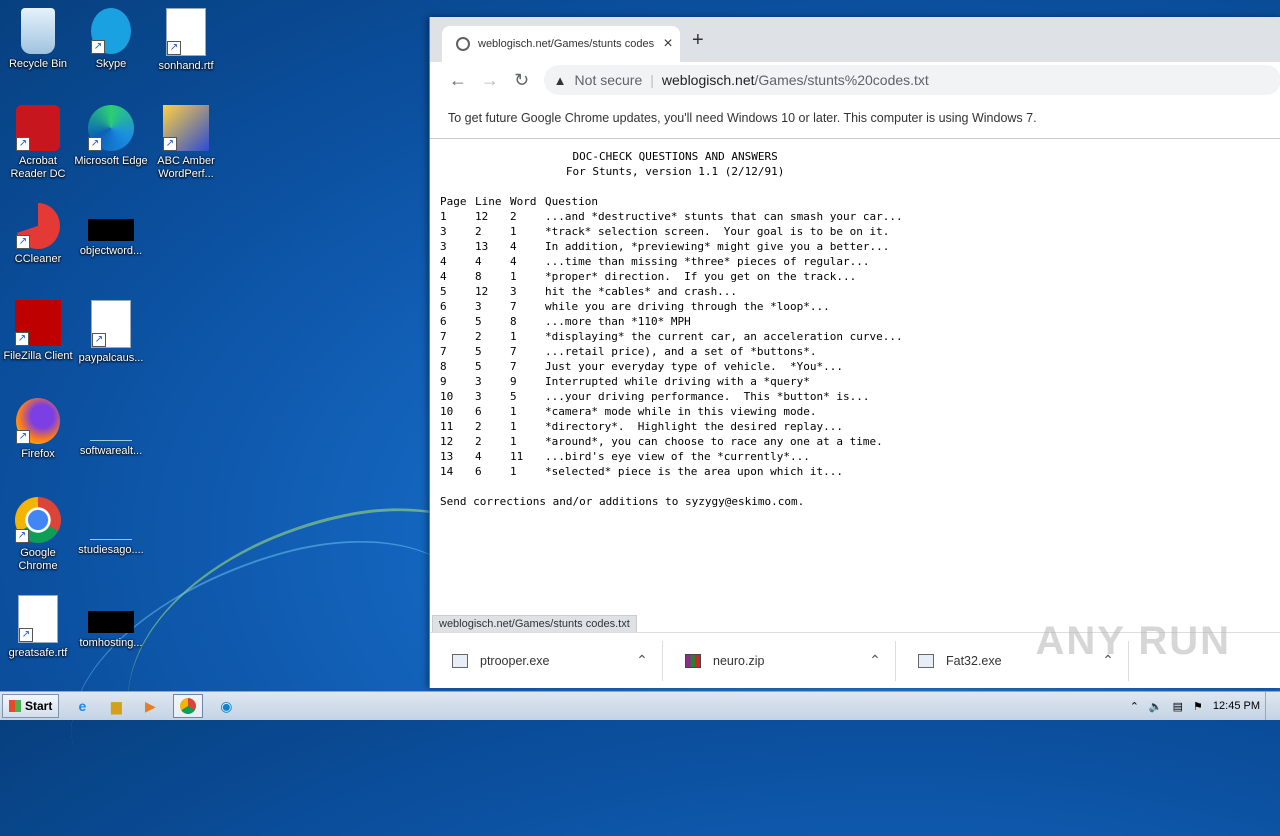 The height and width of the screenshot is (836, 1280). Describe the element at coordinates (38, 559) in the screenshot. I see `desktop-icon-label: Google Chrome` at that location.